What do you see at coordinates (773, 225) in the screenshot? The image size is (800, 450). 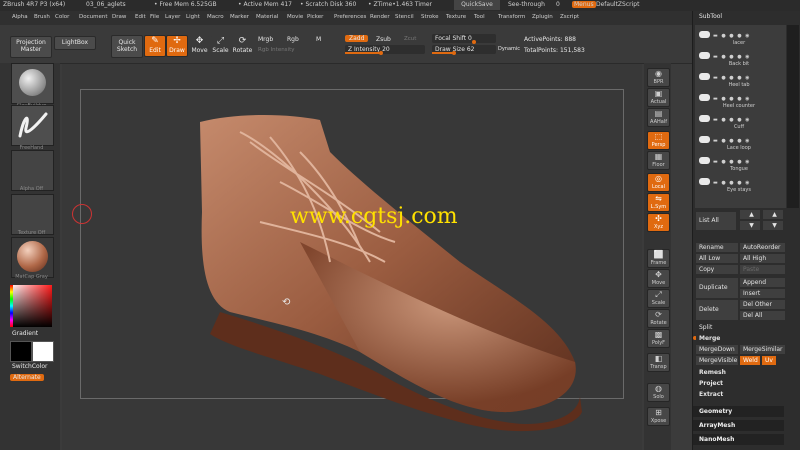 I see `move-down-alt-arrow-icon: ▼` at bounding box center [773, 225].